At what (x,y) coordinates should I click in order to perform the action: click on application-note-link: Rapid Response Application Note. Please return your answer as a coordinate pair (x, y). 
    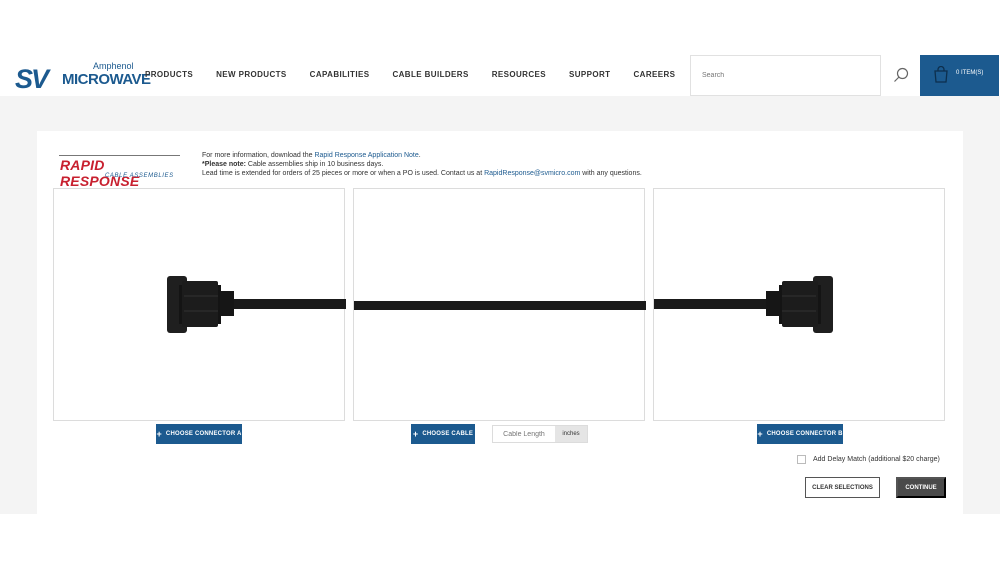
    Looking at the image, I should click on (366, 155).